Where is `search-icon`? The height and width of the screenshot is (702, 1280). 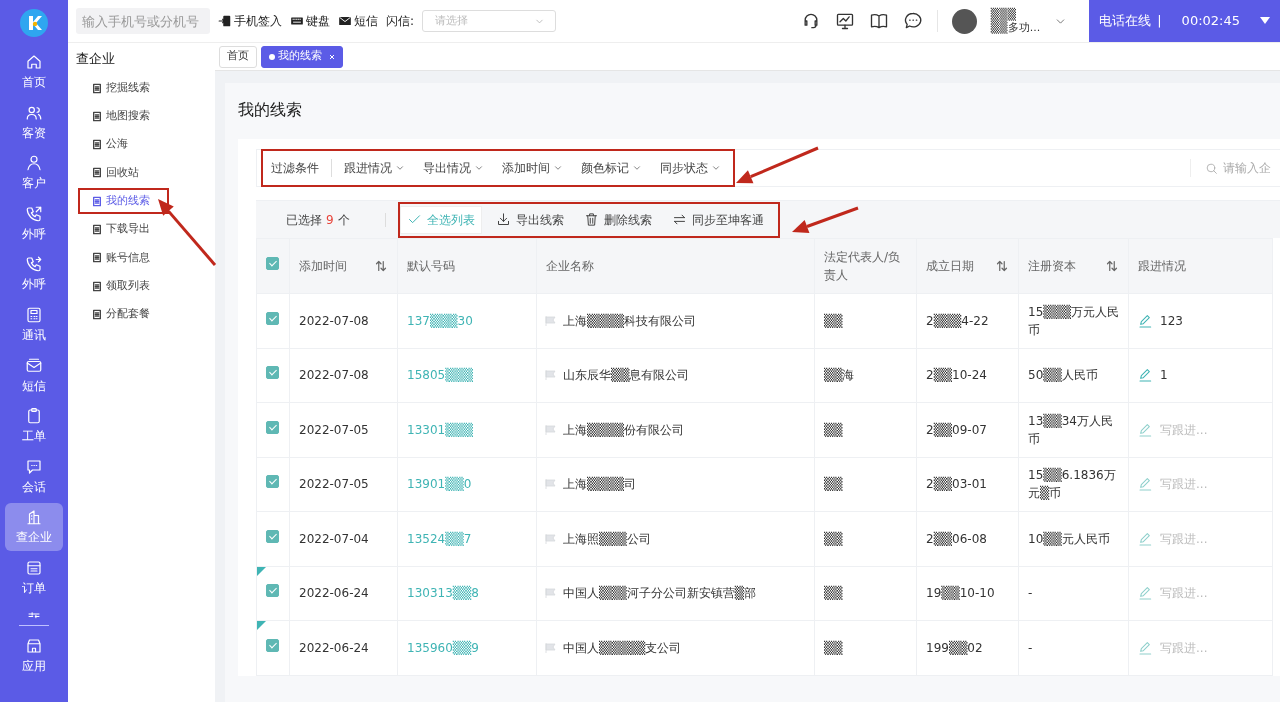
search-icon is located at coordinates (1211, 168).